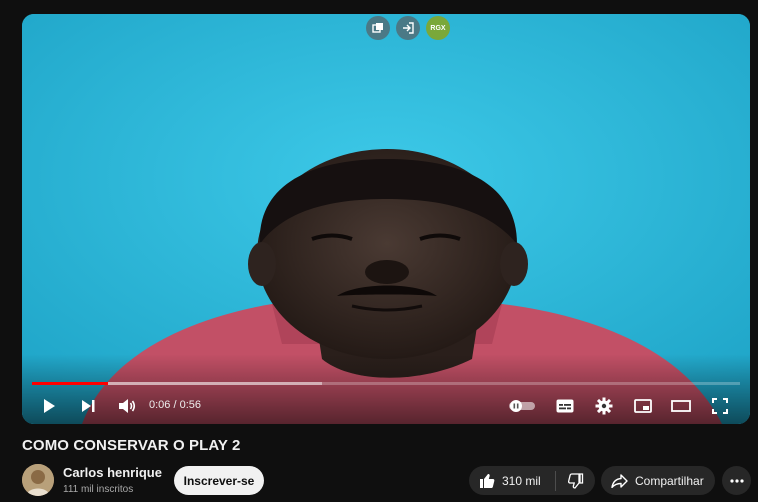  Describe the element at coordinates (669, 480) in the screenshot. I see `share-label: Compartilhar` at that location.